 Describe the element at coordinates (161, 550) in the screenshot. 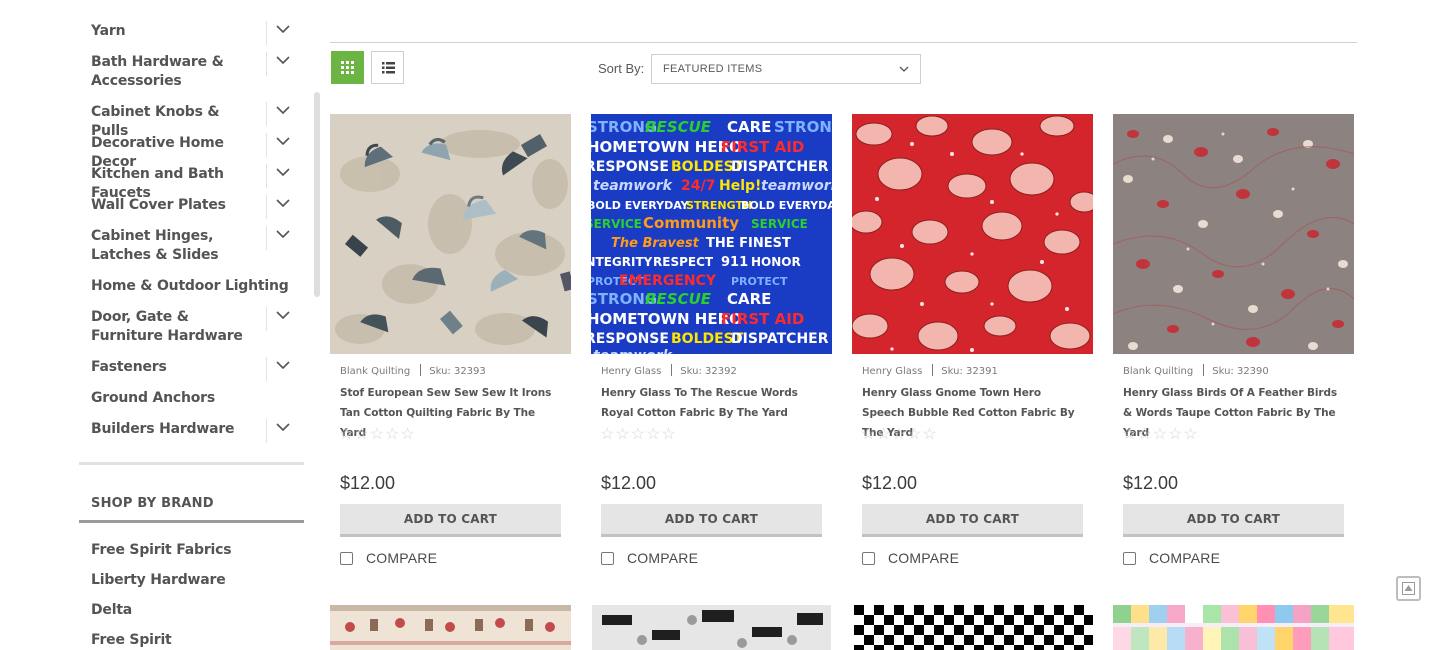

I see `brand-link: Free Spirit Fabrics` at that location.